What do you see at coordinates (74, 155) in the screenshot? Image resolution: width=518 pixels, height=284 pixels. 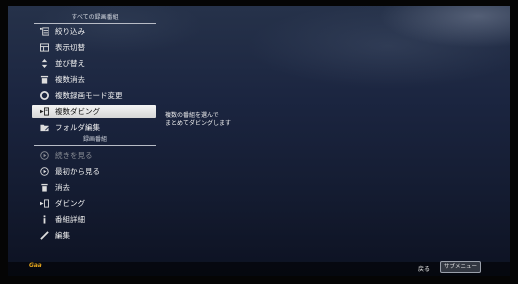 I see `menu-item-label: 続きを見る` at bounding box center [74, 155].